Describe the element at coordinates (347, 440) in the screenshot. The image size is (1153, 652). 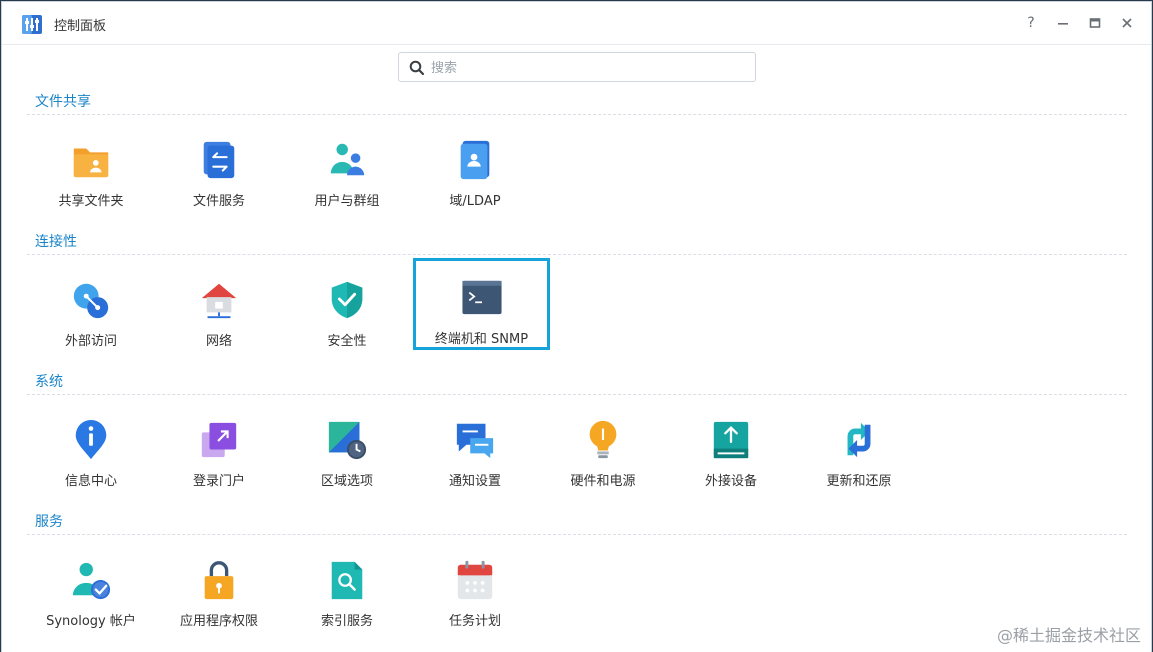
I see `regional-options-icon` at that location.